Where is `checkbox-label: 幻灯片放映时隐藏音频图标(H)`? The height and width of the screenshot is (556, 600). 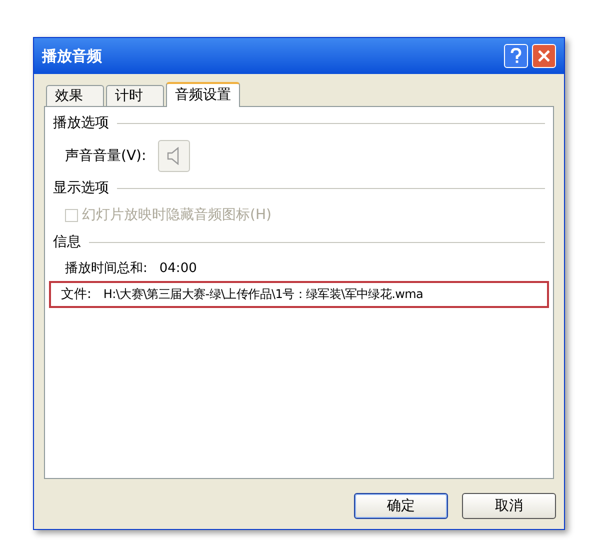 checkbox-label: 幻灯片放映时隐藏音频图标(H) is located at coordinates (177, 215).